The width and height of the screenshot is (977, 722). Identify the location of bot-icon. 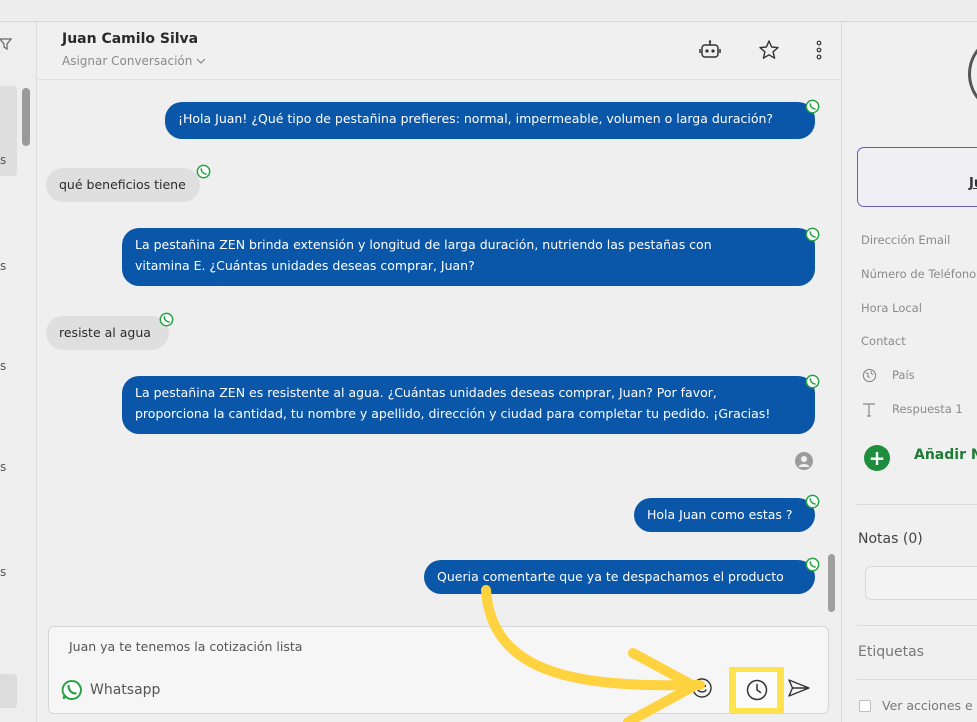
(710, 50).